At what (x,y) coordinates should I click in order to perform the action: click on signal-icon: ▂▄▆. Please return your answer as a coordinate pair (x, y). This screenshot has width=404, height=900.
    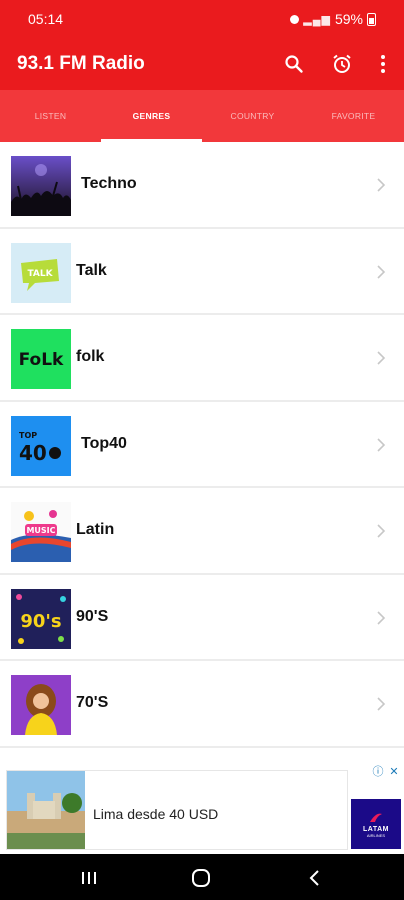
    Looking at the image, I should click on (317, 19).